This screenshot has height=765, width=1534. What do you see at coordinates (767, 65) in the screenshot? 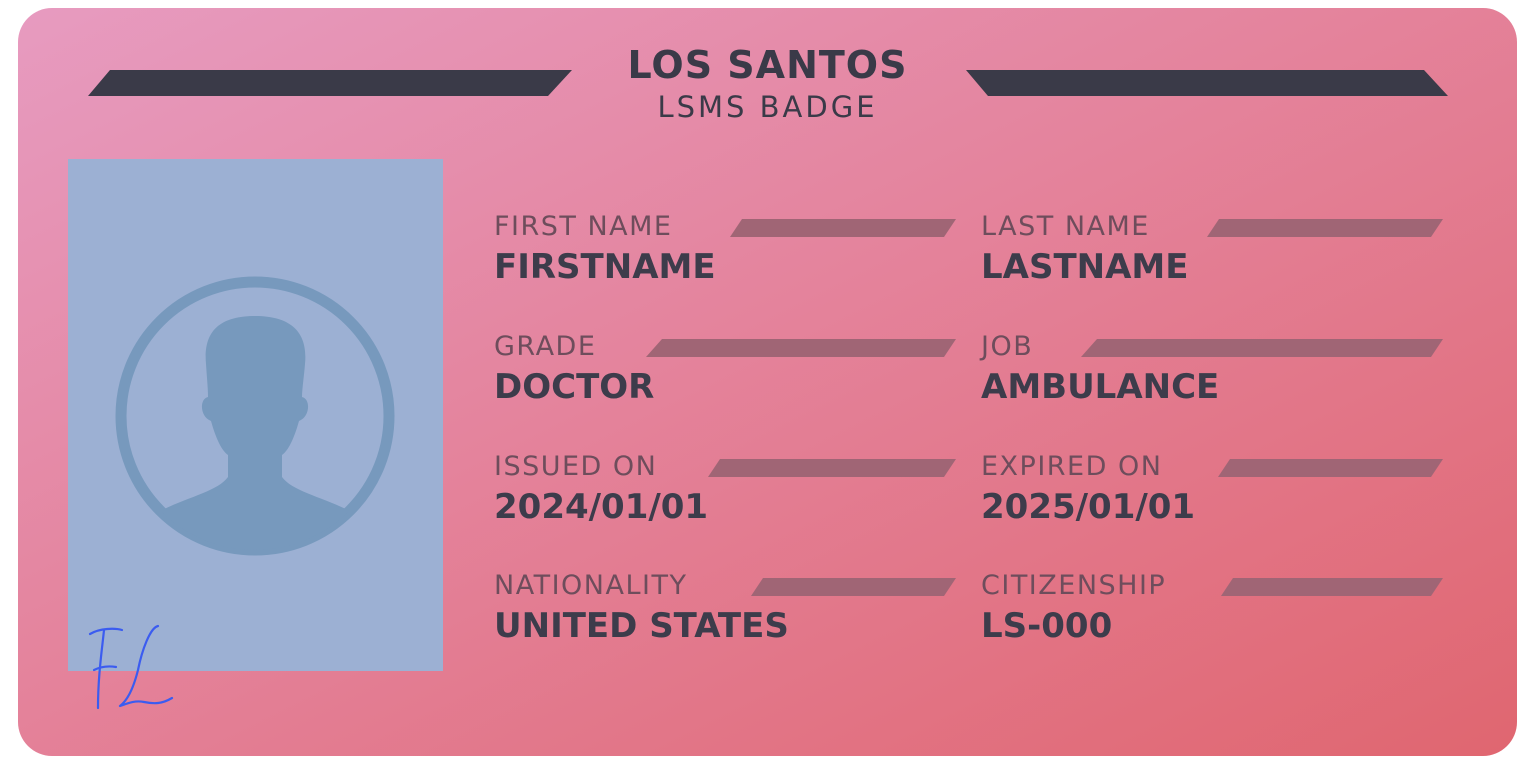
I see `badge-title: LOS SANTOS` at bounding box center [767, 65].